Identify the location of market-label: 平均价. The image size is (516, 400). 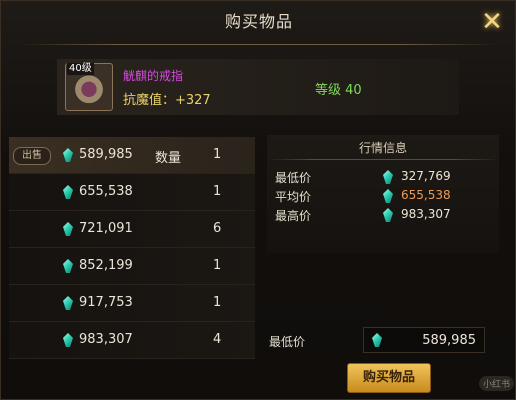
(293, 197).